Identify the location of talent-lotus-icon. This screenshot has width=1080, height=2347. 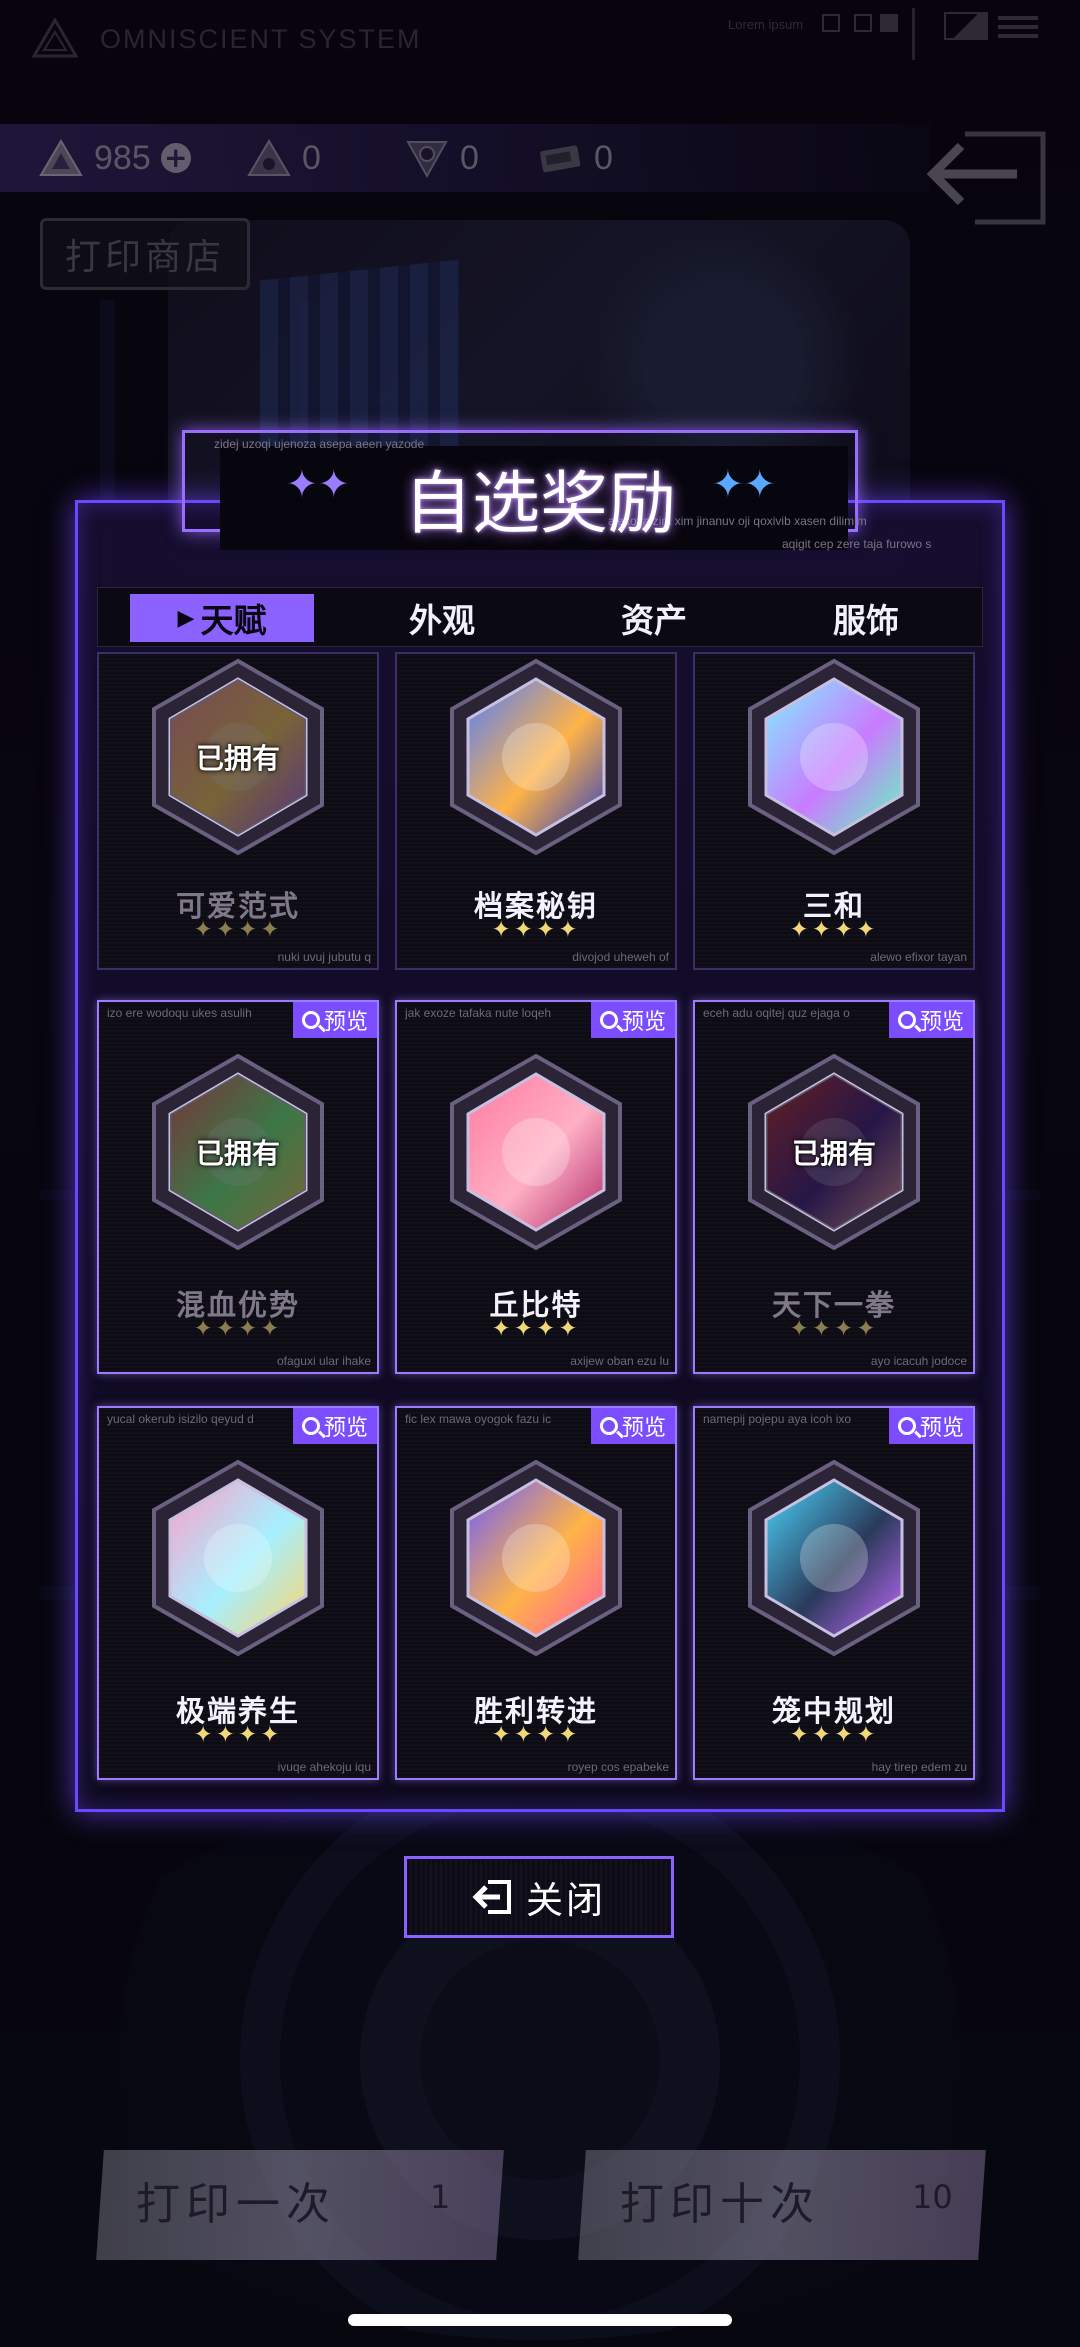
(834, 757).